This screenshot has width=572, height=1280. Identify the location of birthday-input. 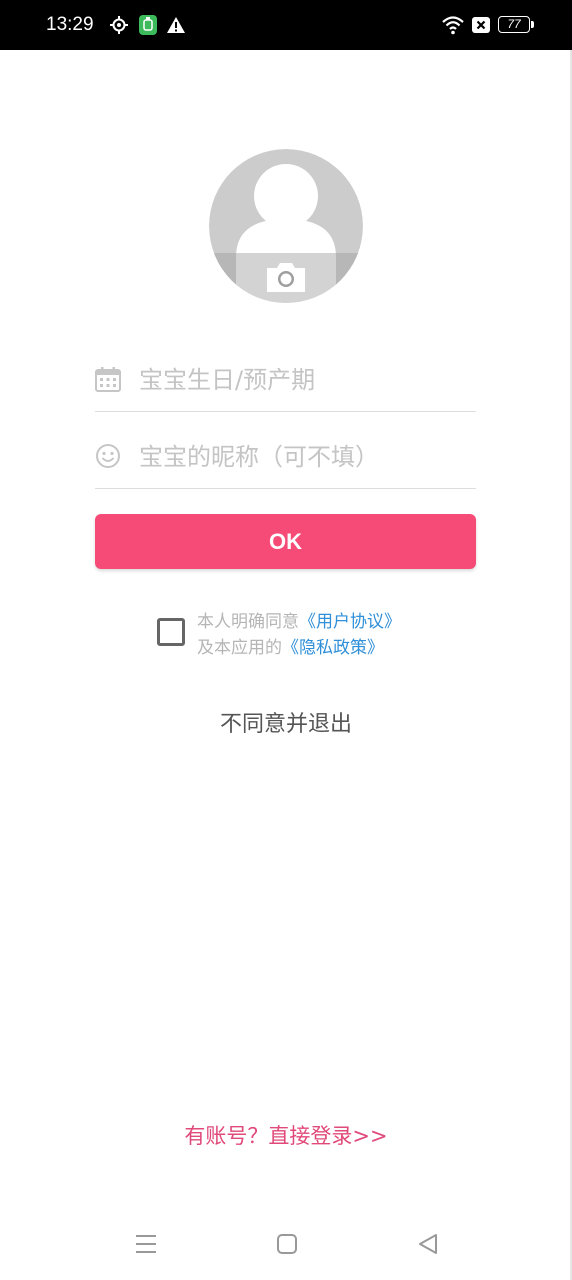
(304, 380).